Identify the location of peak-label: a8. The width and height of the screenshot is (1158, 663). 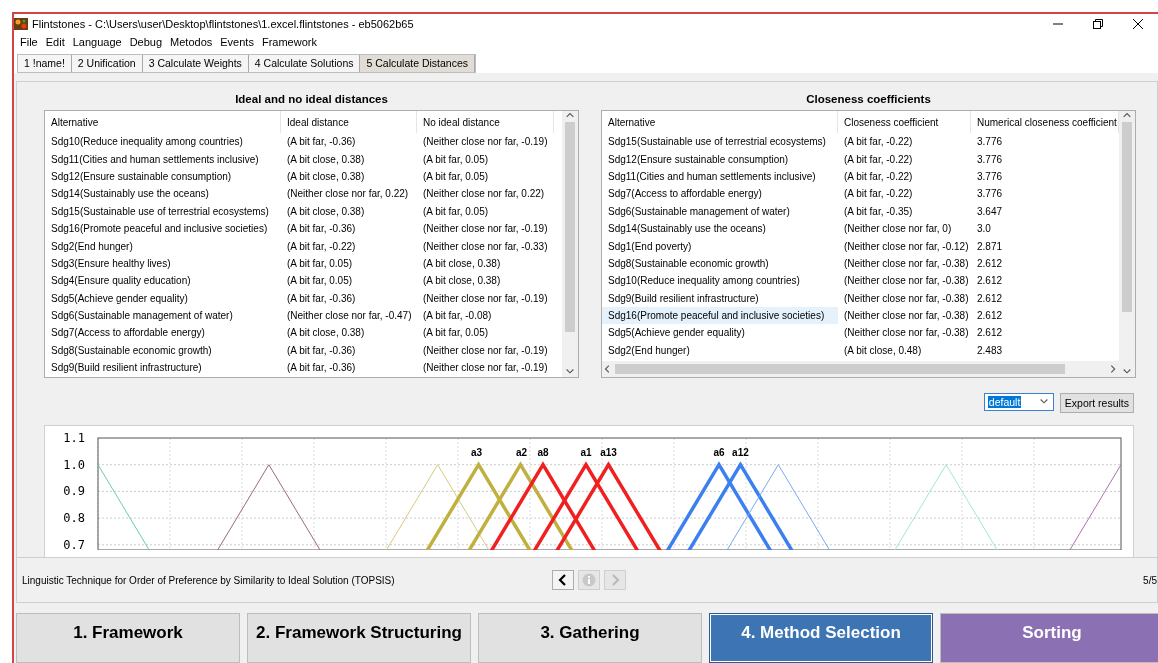
(543, 452).